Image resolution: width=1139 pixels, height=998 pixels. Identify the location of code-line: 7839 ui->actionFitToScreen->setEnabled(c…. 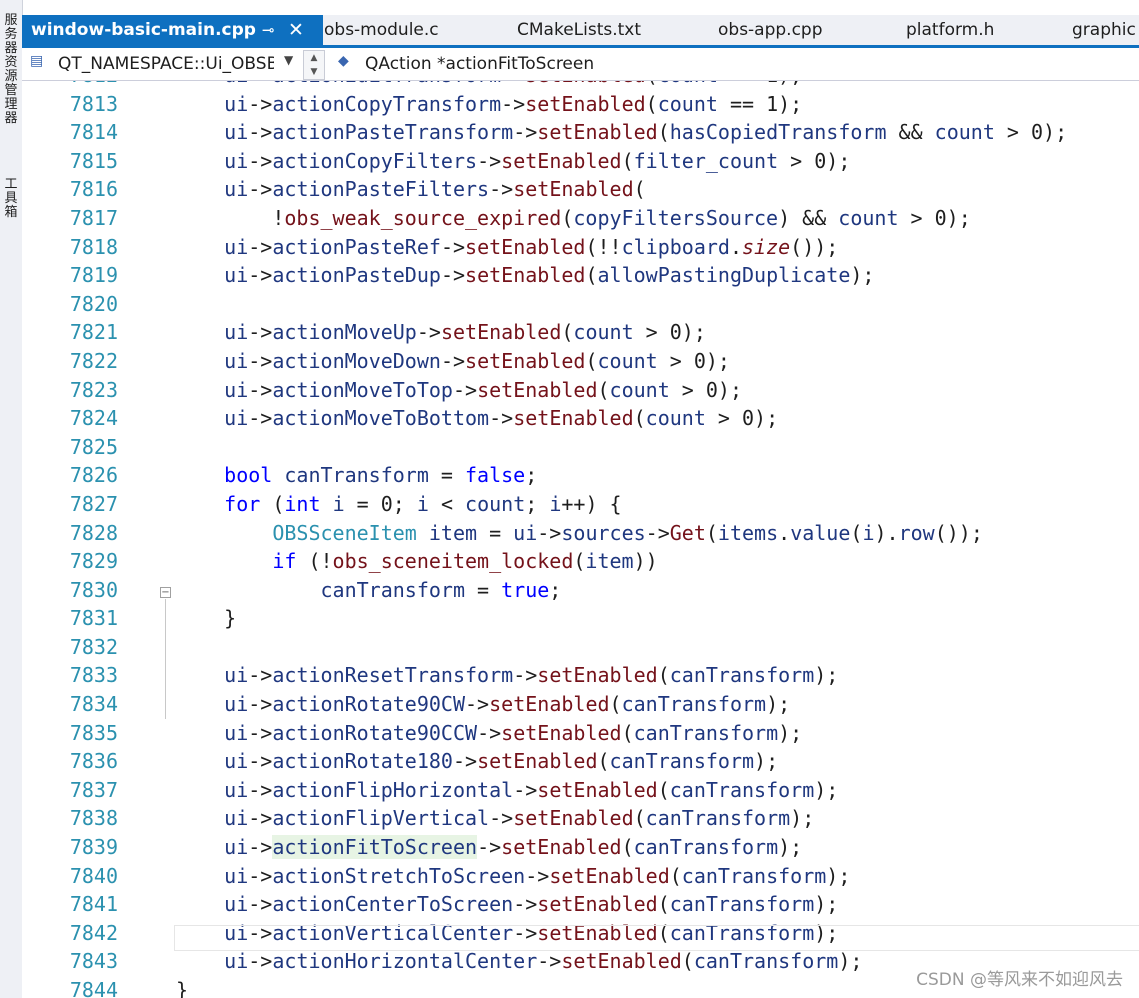
(580, 847).